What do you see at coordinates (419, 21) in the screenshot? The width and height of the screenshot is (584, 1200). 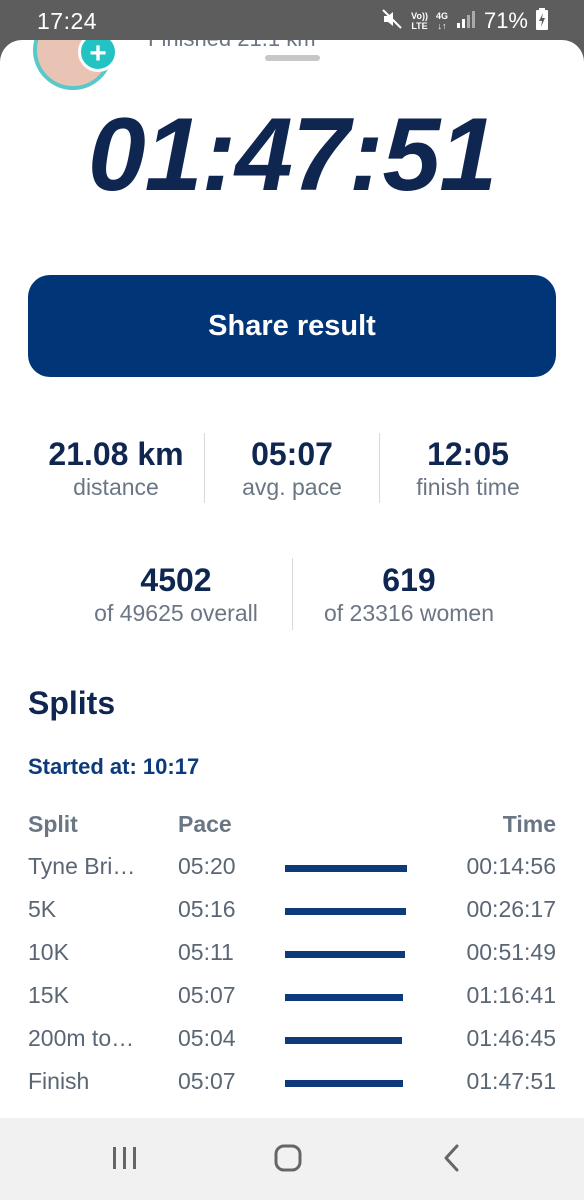 I see `volte-indicator: Vo)) LTE` at bounding box center [419, 21].